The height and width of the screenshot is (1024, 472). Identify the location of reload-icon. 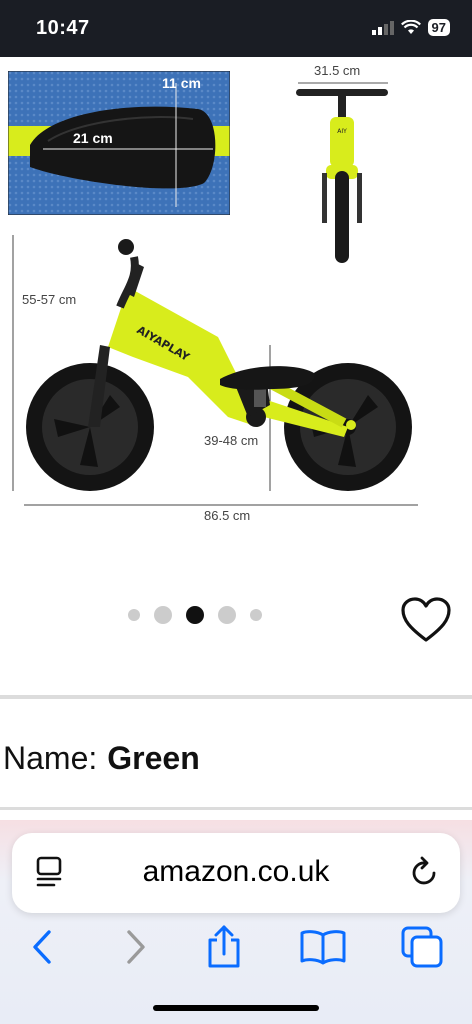
(425, 872).